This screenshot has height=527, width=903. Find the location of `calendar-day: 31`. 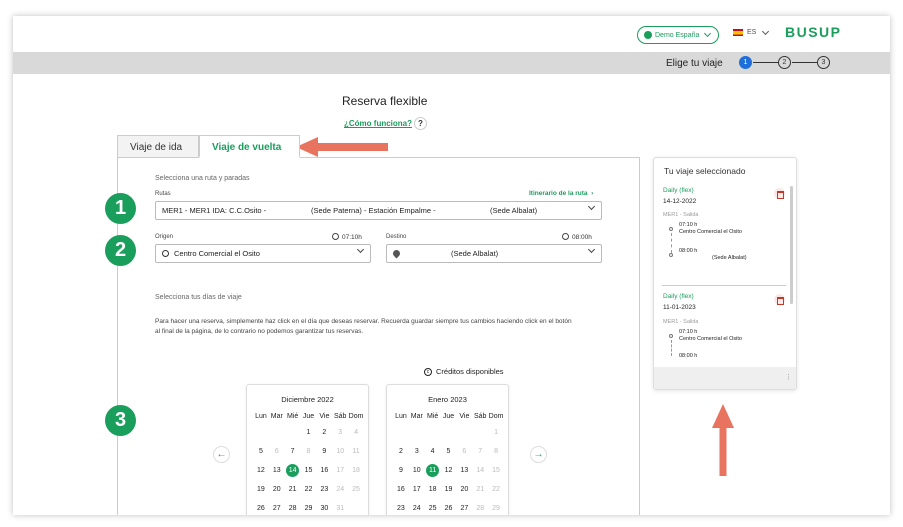

calendar-day: 31 is located at coordinates (340, 508).